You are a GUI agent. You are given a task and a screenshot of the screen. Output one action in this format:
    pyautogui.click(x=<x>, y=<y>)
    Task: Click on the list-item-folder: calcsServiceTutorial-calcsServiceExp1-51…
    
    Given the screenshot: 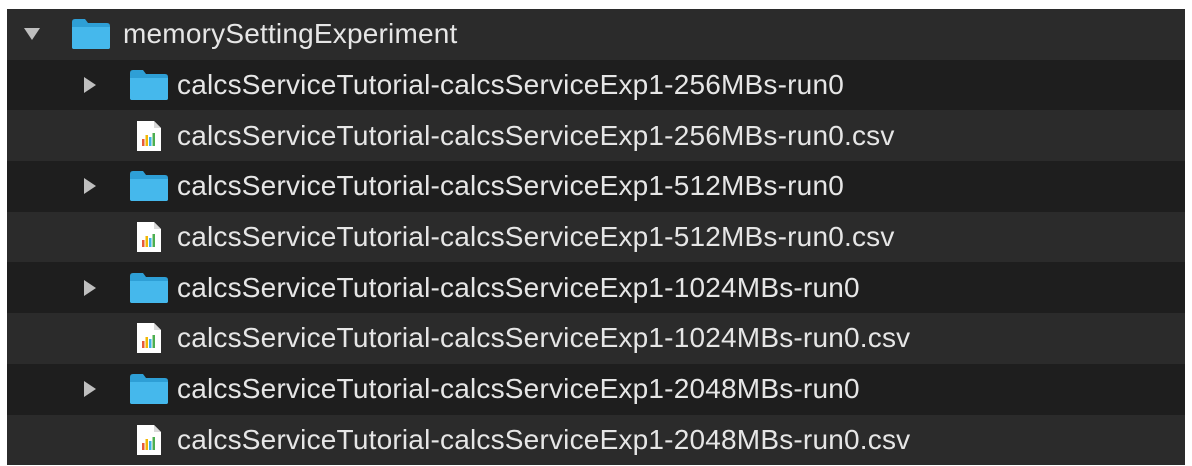 What is the action you would take?
    pyautogui.click(x=596, y=186)
    